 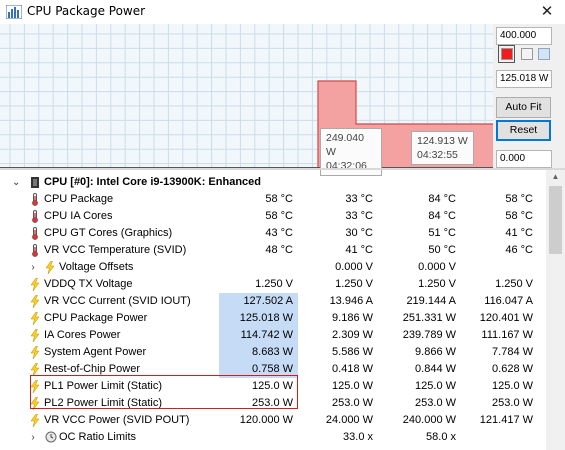 I want to click on scroll-up-icon: ▲, so click(x=555, y=176).